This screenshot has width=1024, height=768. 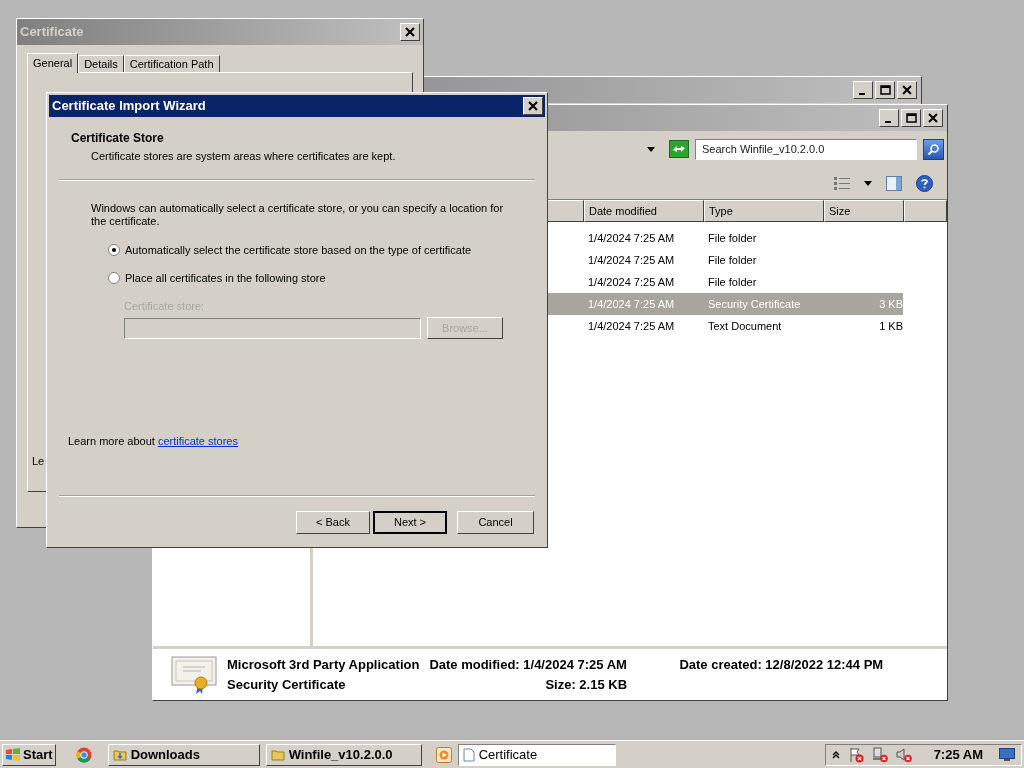 I want to click on column-header: Type, so click(x=764, y=211).